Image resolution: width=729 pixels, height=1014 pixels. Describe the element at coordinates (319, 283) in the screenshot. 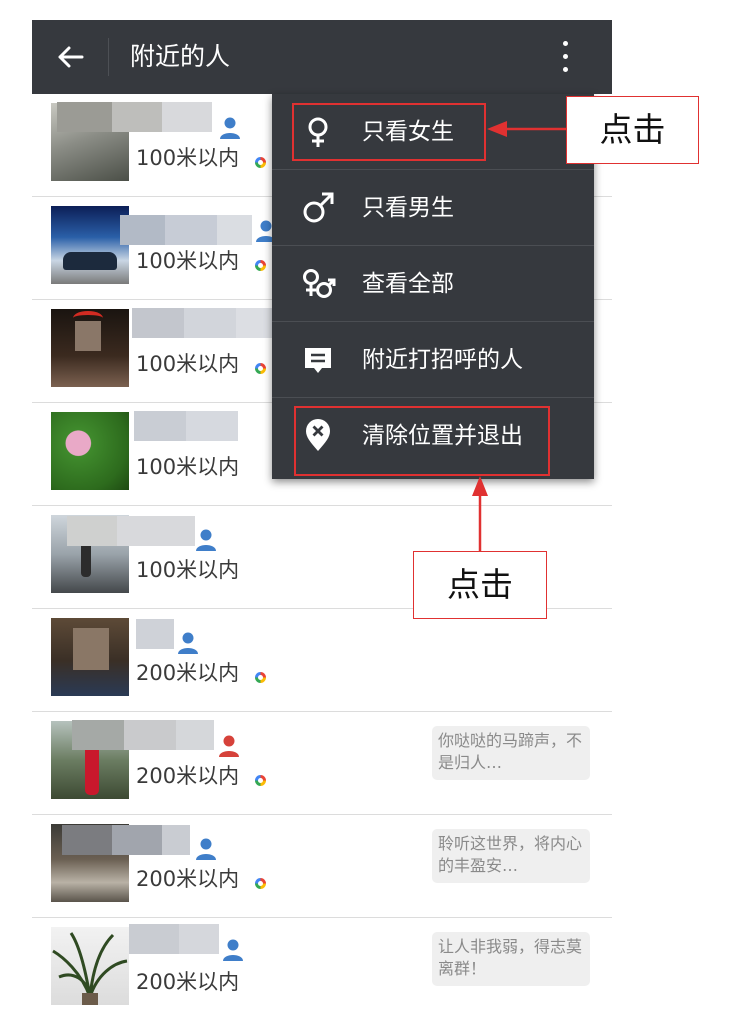

I see `all-genders-icon` at that location.